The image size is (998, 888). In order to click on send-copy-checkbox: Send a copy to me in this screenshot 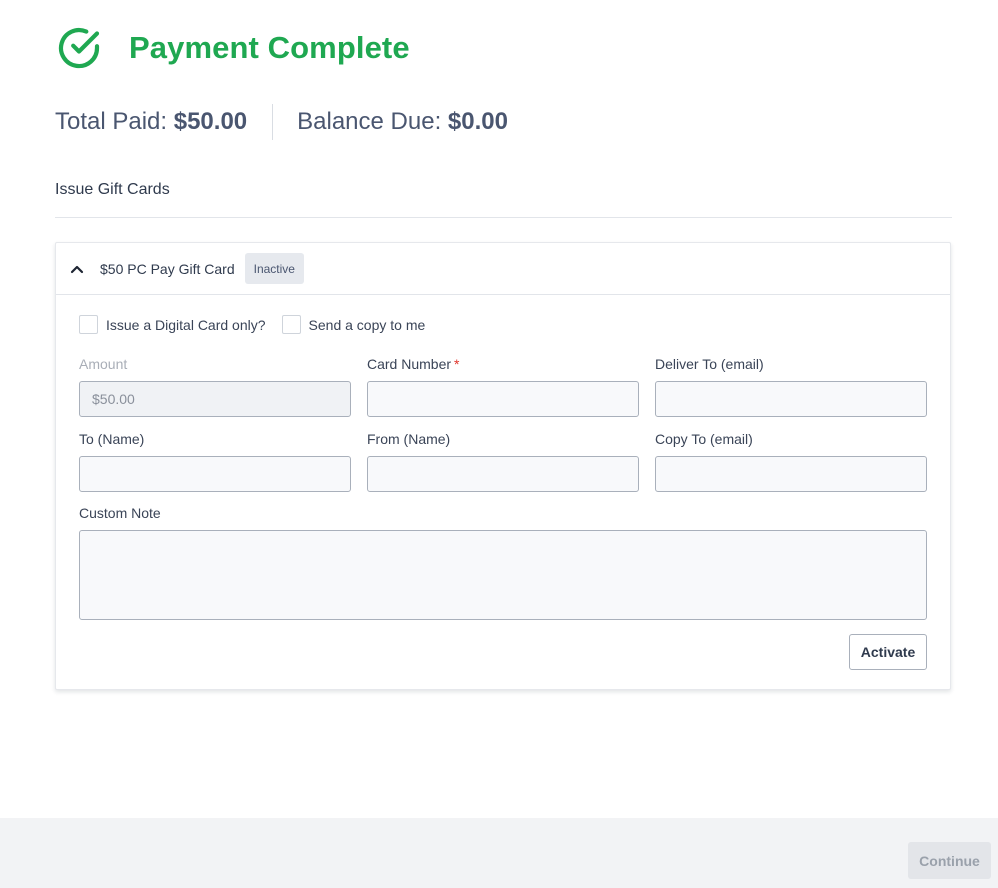, I will do `click(353, 324)`.